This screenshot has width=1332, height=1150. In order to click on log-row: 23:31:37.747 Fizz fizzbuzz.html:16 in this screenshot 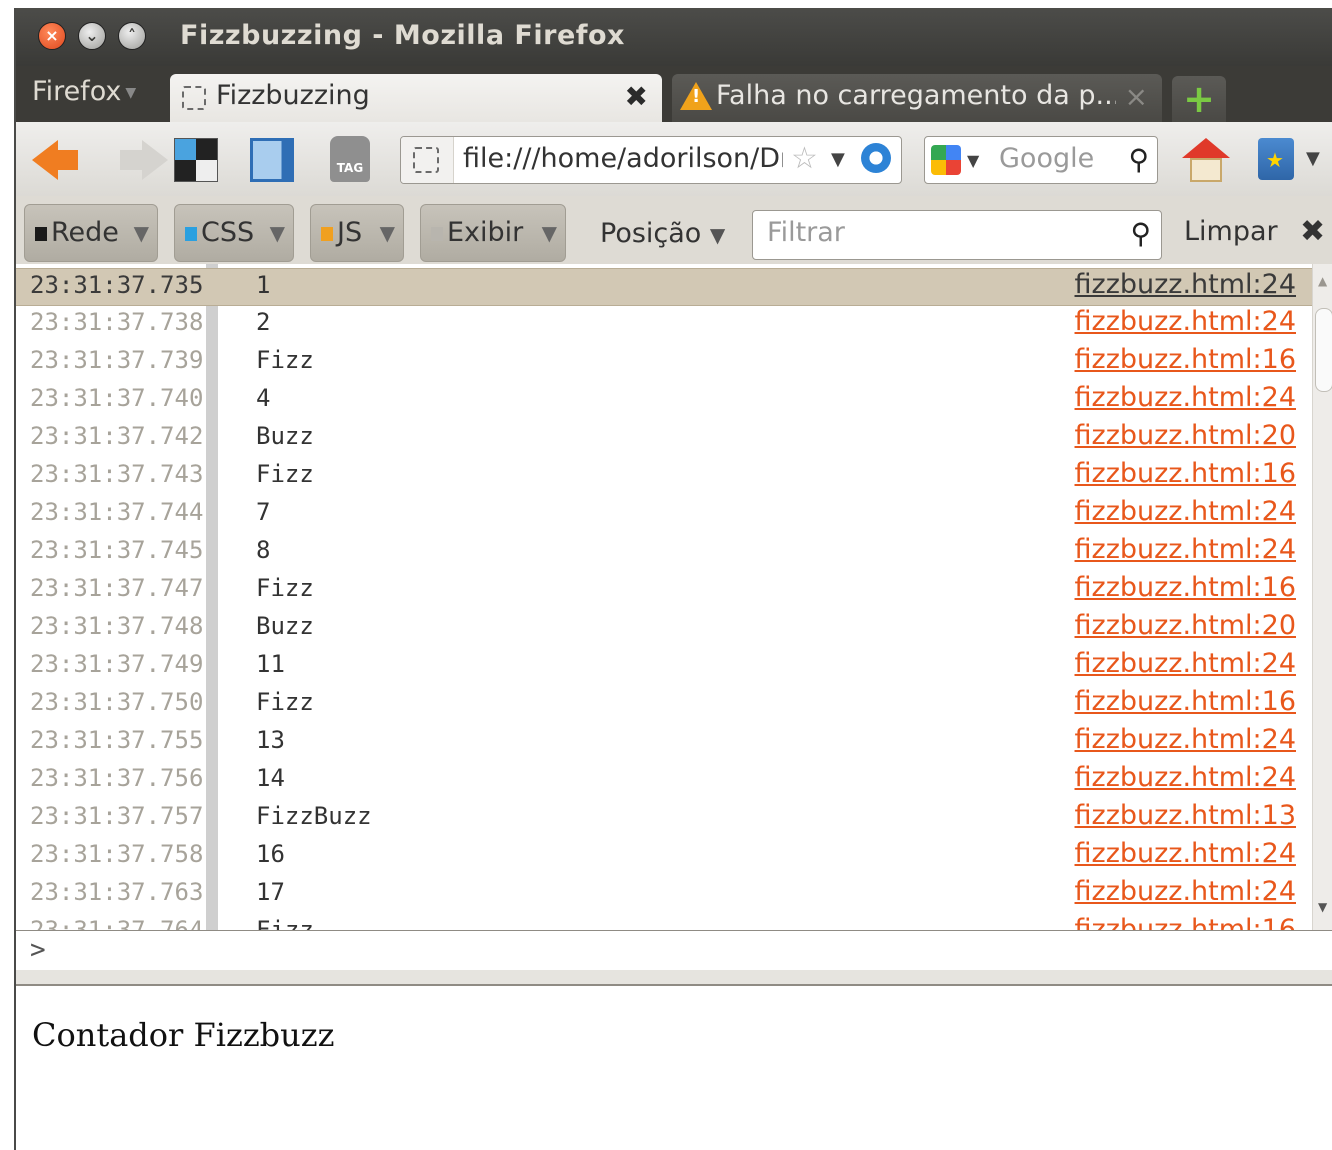, I will do `click(664, 591)`.